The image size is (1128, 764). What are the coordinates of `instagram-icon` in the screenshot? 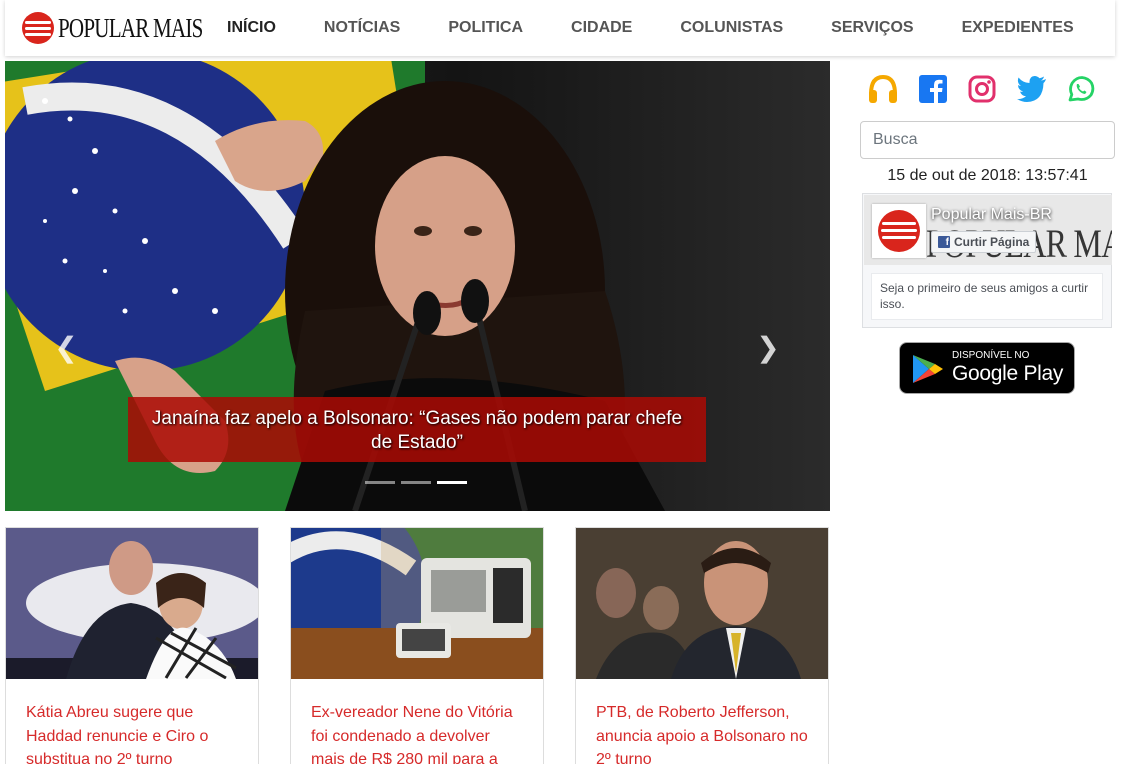 It's located at (982, 89).